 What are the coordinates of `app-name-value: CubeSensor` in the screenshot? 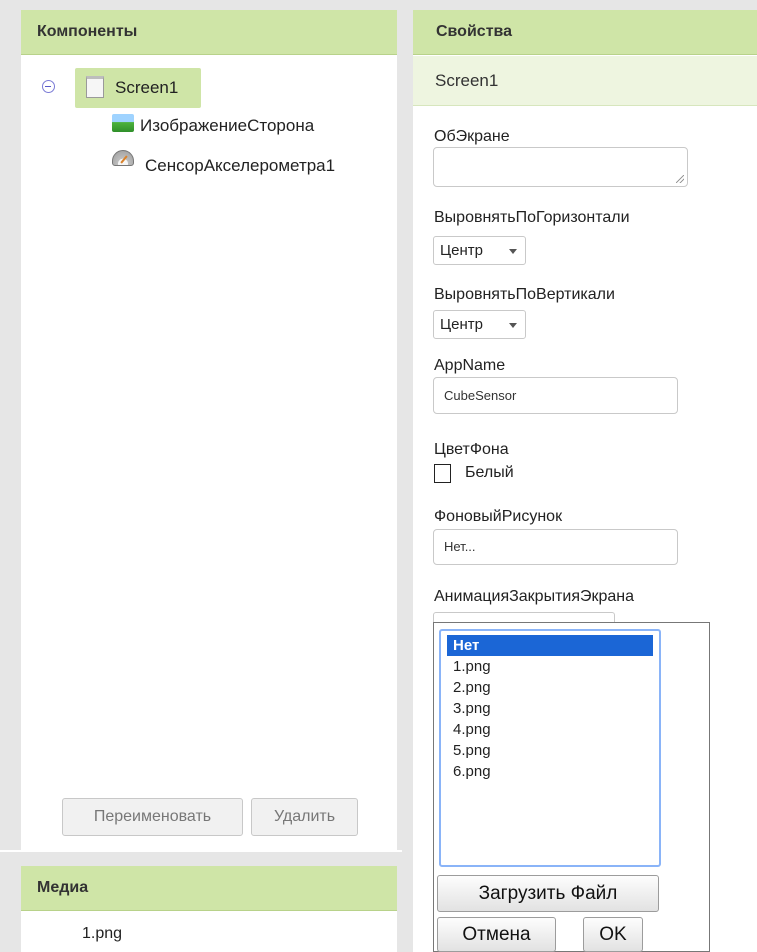 It's located at (480, 395).